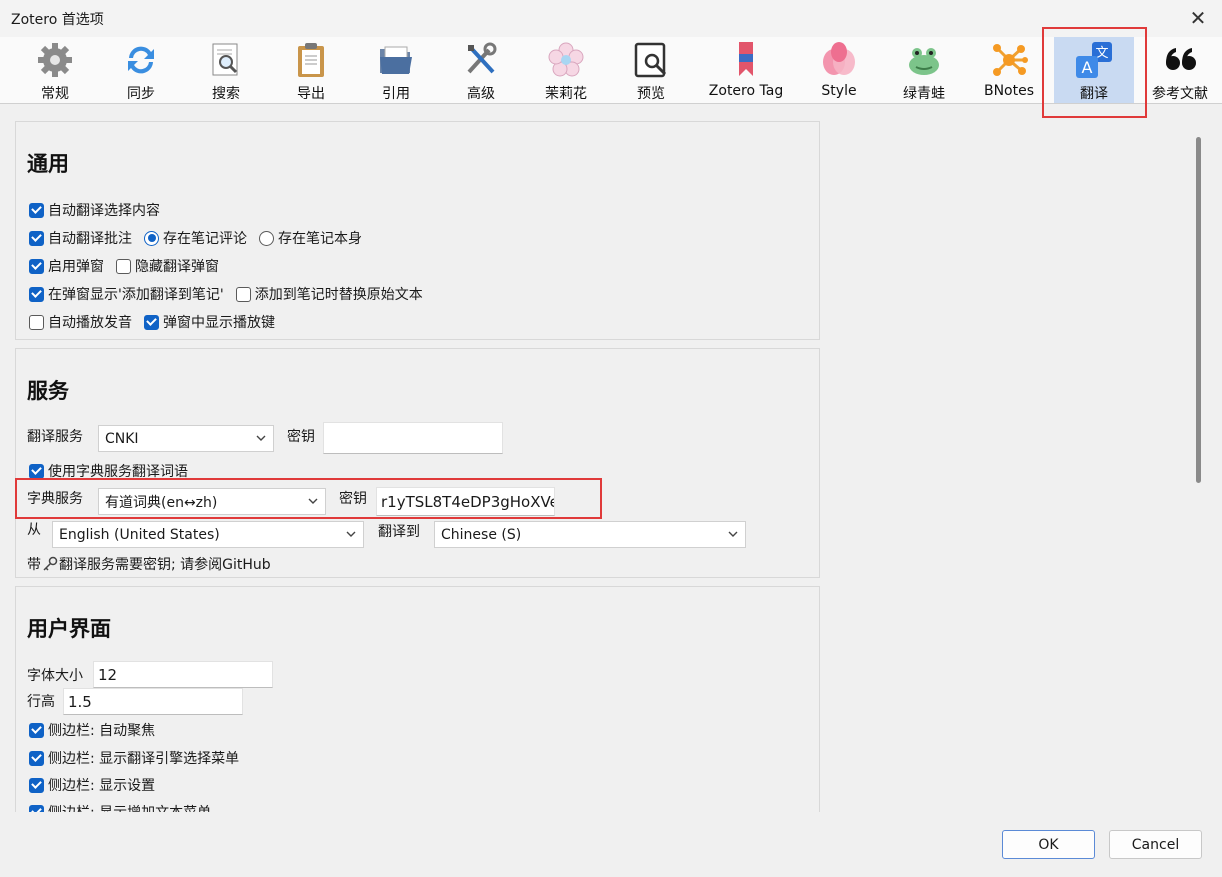 Image resolution: width=1222 pixels, height=877 pixels. What do you see at coordinates (134, 758) in the screenshot?
I see `sidebar-engine-menu-checkbox: 侧边栏: 显示翻译引擎选择菜单` at bounding box center [134, 758].